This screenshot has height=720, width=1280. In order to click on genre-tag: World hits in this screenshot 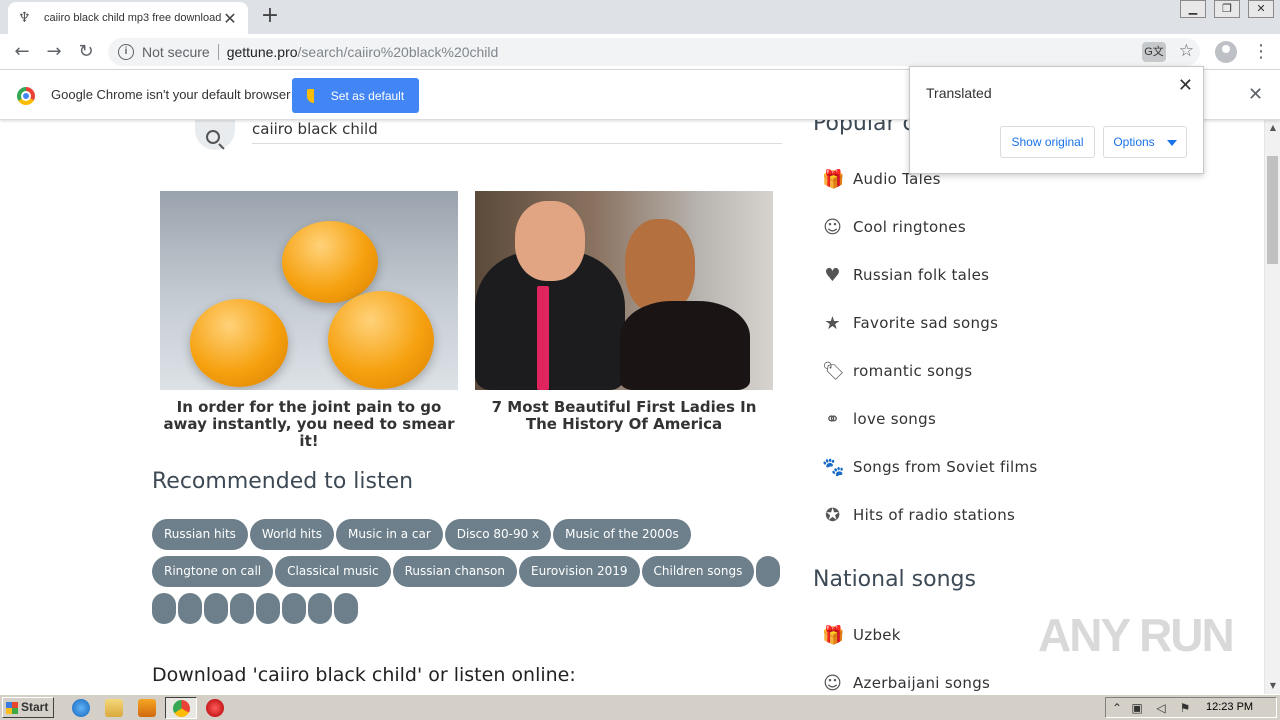, I will do `click(292, 534)`.